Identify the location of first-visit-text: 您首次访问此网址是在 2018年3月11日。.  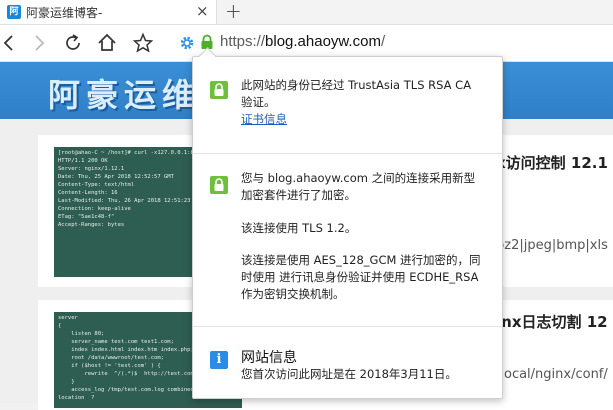
(349, 374).